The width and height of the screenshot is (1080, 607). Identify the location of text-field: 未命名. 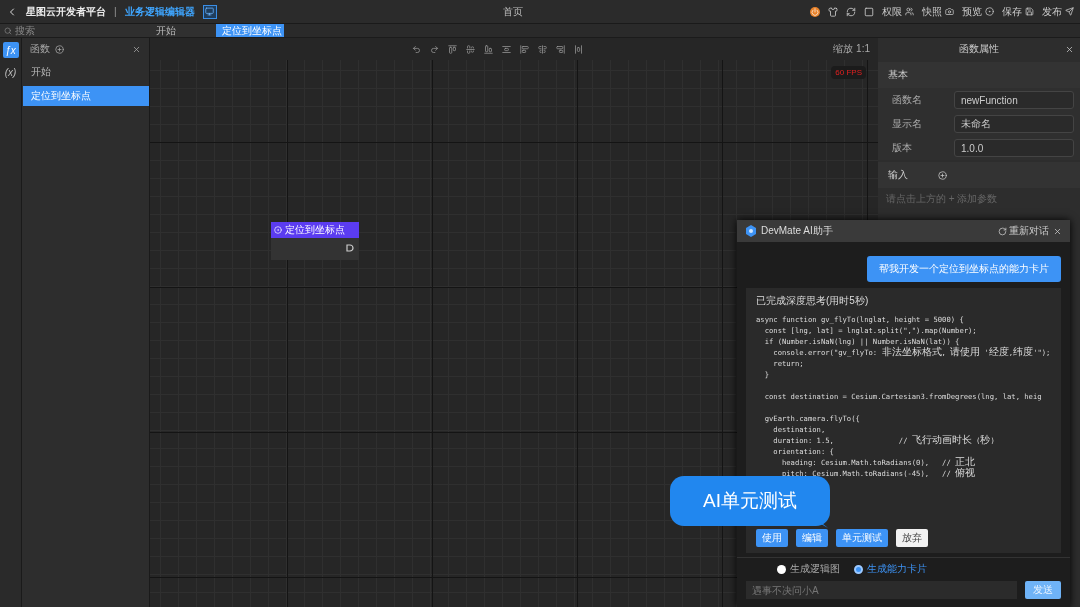
(1014, 124).